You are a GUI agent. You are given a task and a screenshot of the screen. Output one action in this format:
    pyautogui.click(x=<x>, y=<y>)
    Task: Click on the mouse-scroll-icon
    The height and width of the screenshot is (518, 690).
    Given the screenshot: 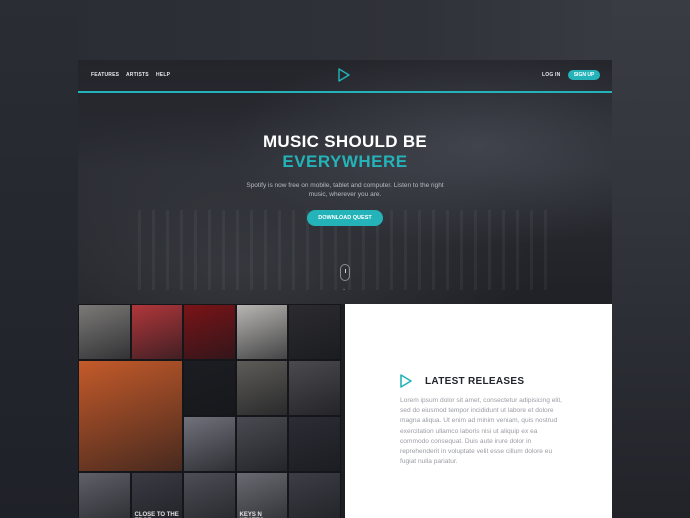 What is the action you would take?
    pyautogui.click(x=345, y=272)
    